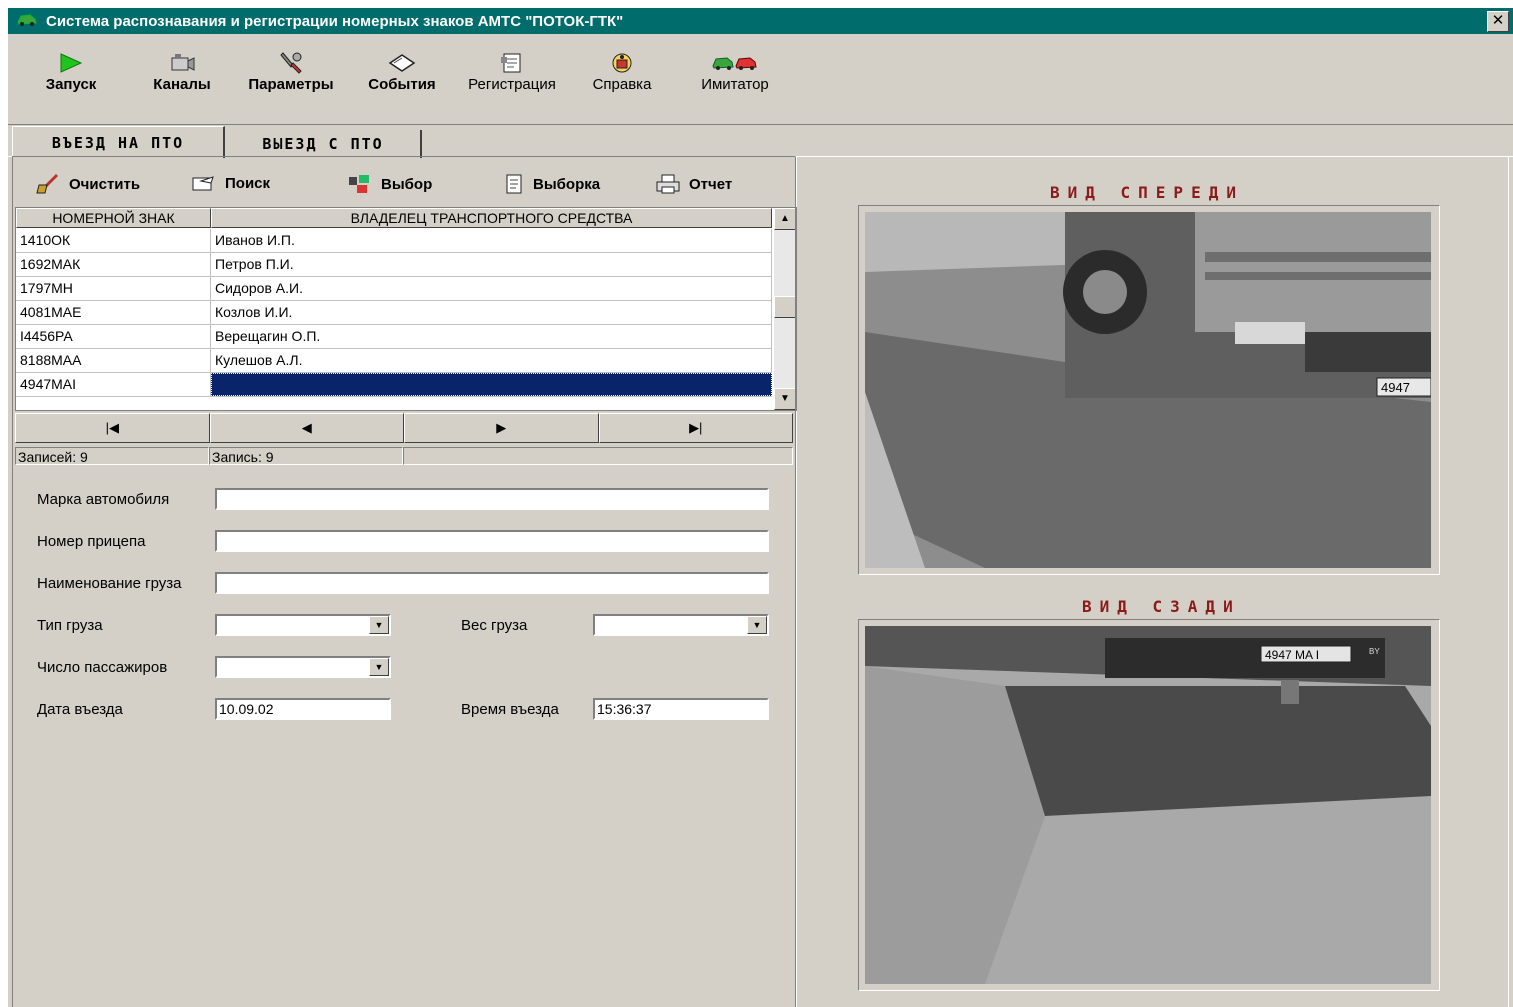 The height and width of the screenshot is (1007, 1513). What do you see at coordinates (402, 84) in the screenshot?
I see `events-label: События` at bounding box center [402, 84].